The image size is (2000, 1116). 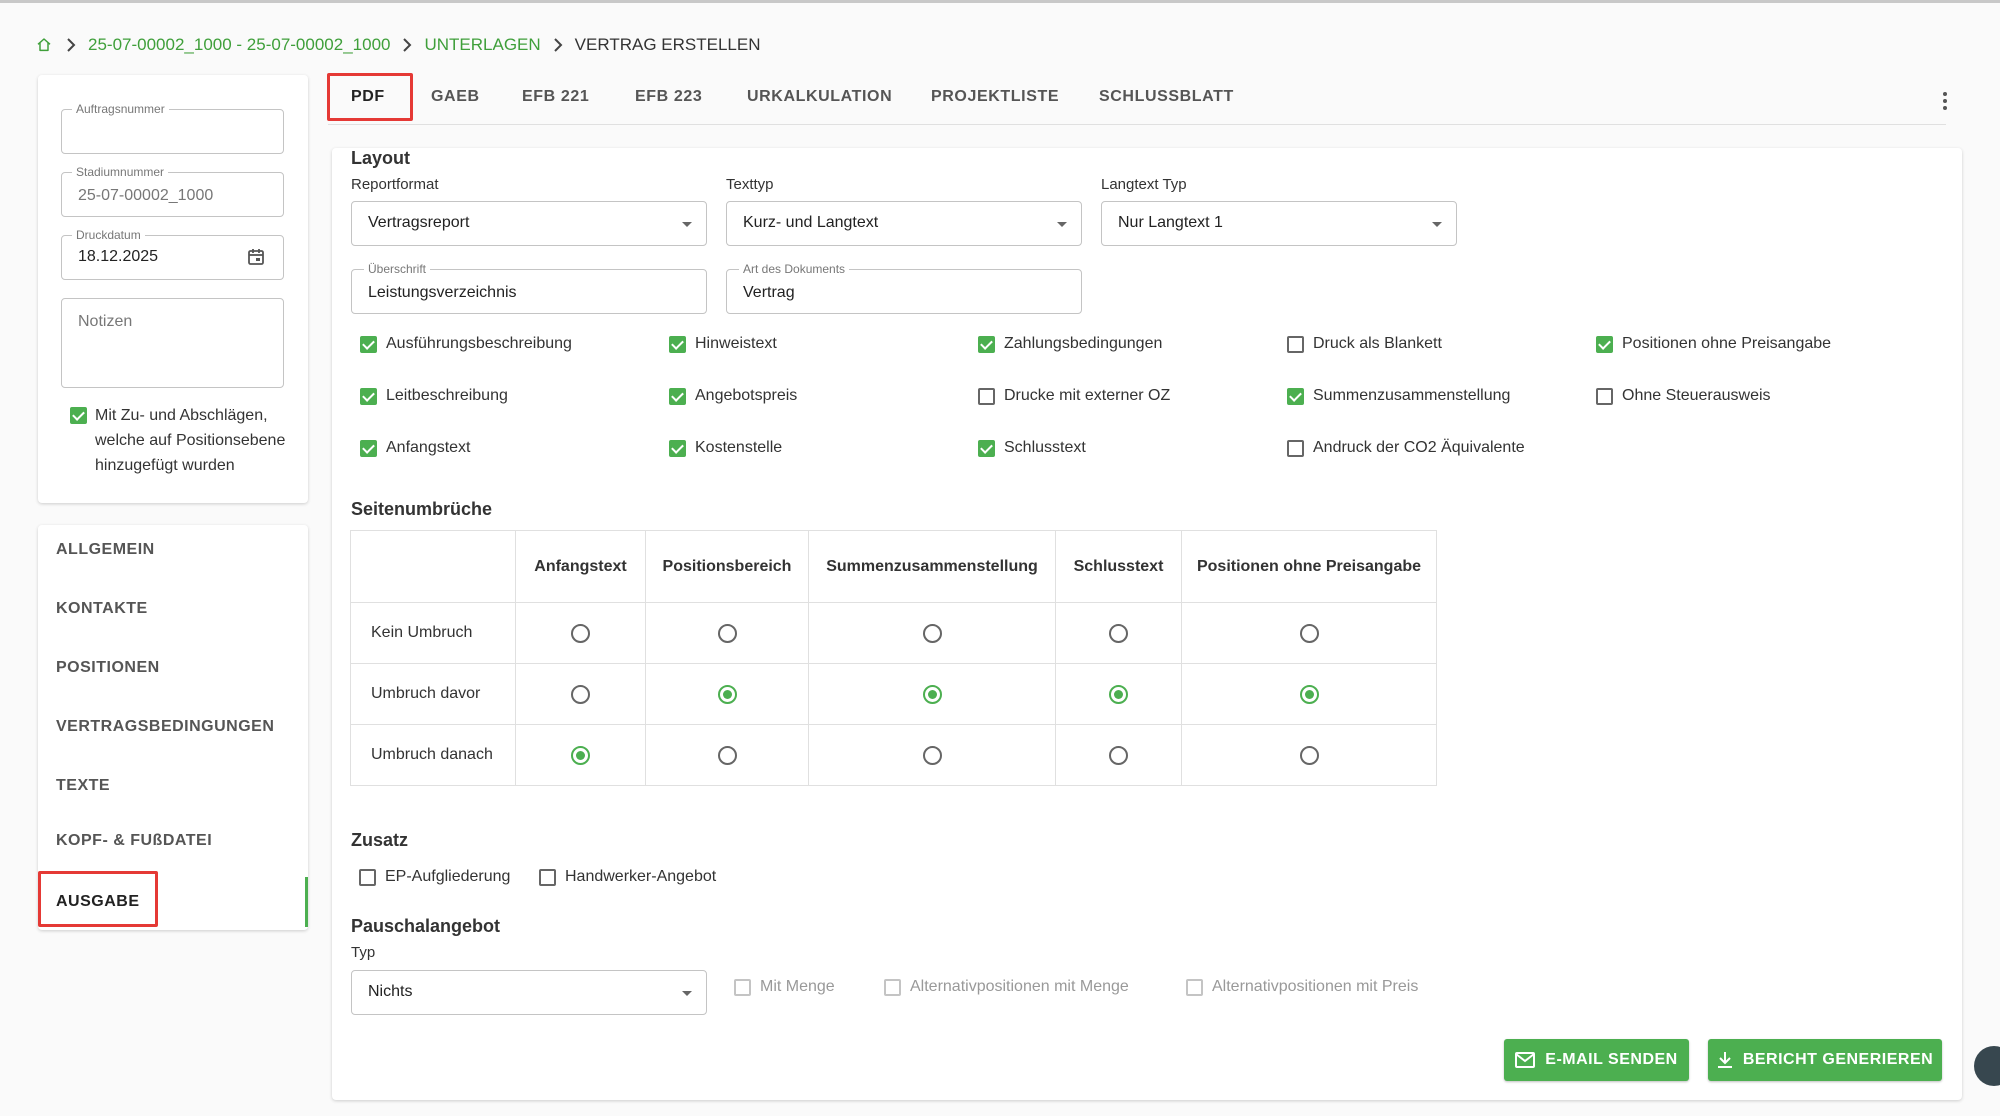 I want to click on option-label: Druck als Blankett, so click(x=1377, y=343).